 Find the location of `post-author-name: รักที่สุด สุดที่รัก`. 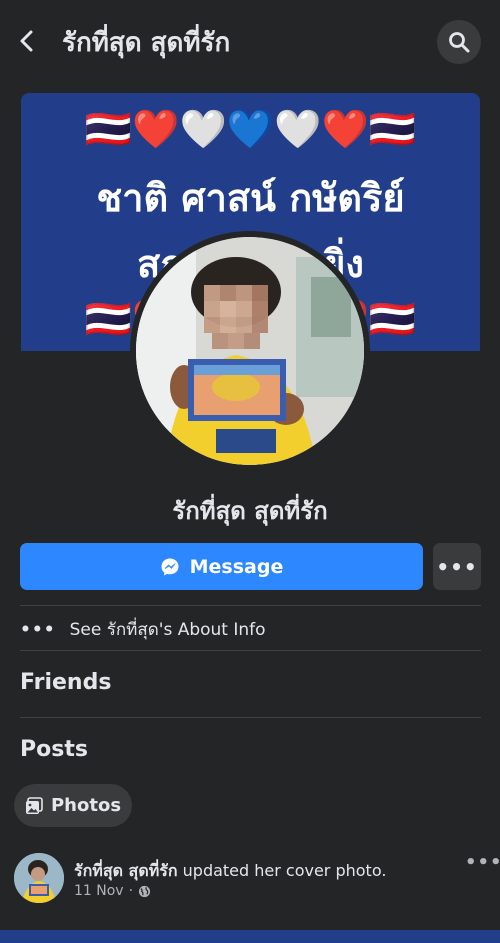

post-author-name: รักที่สุด สุดที่รัก is located at coordinates (126, 870).